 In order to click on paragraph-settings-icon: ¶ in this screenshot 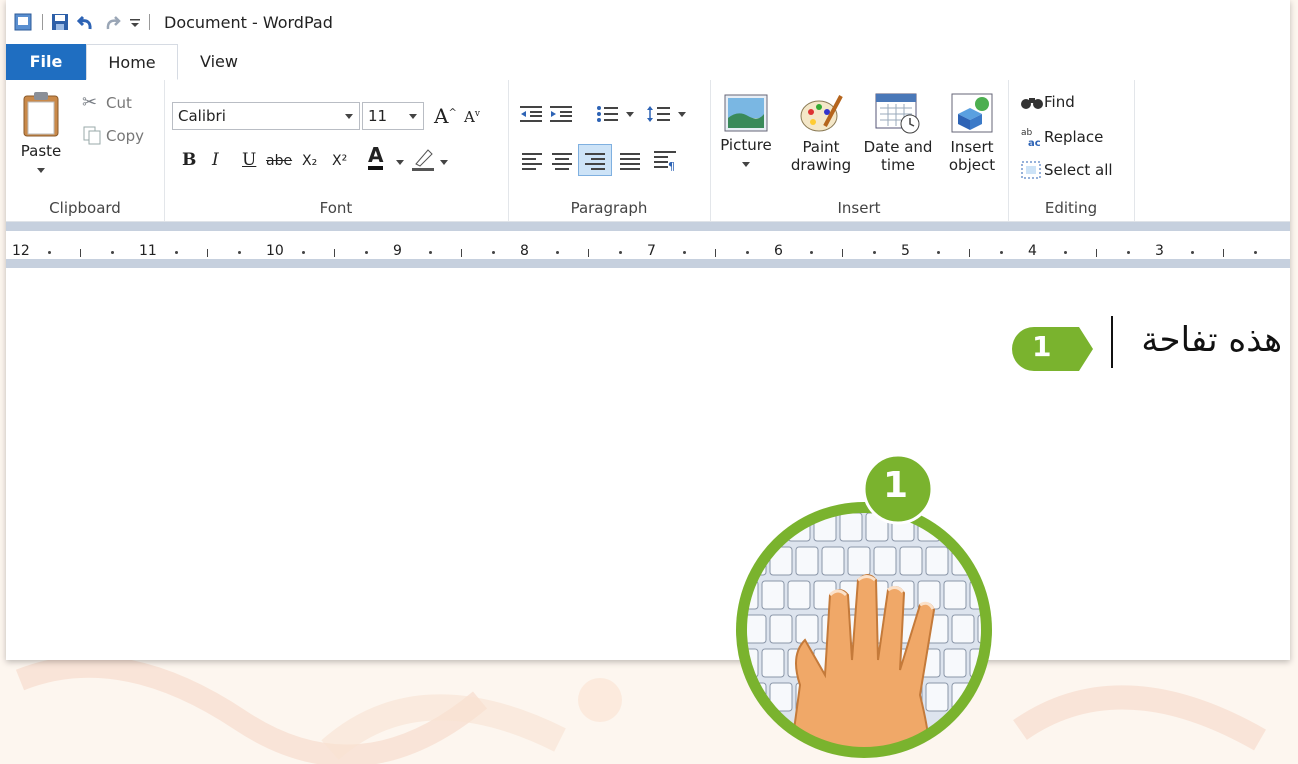, I will do `click(665, 161)`.